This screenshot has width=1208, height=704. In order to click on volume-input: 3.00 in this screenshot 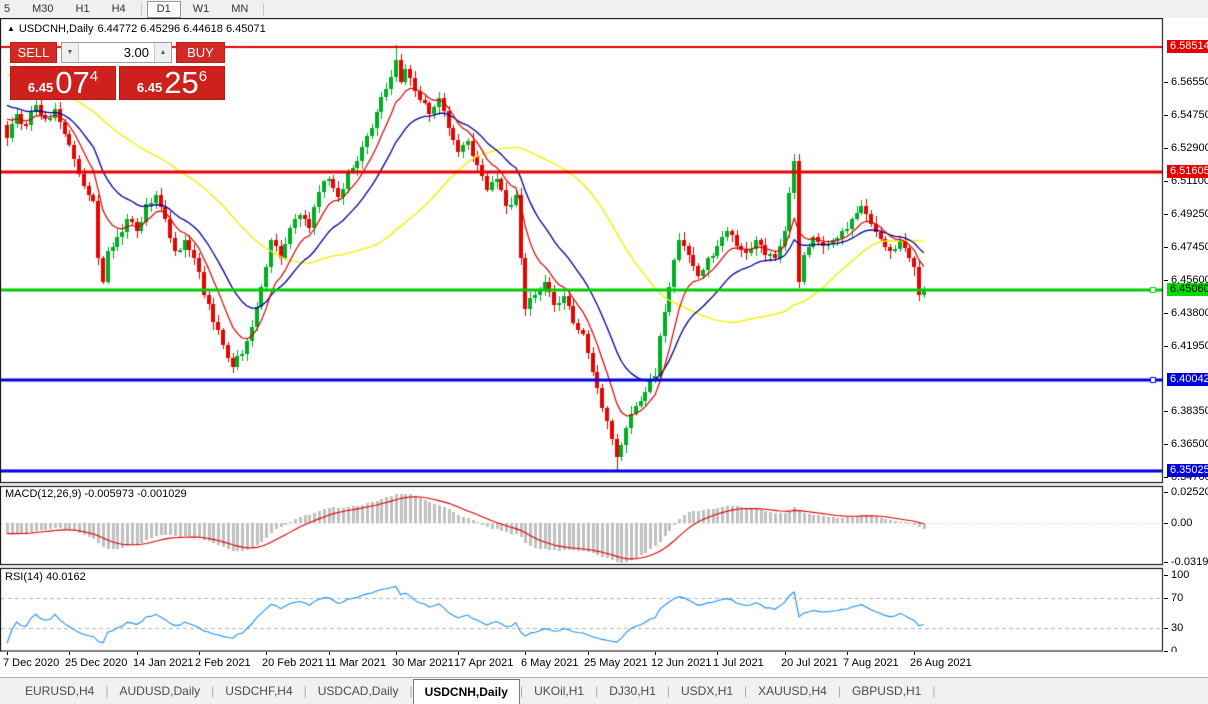, I will do `click(116, 52)`.